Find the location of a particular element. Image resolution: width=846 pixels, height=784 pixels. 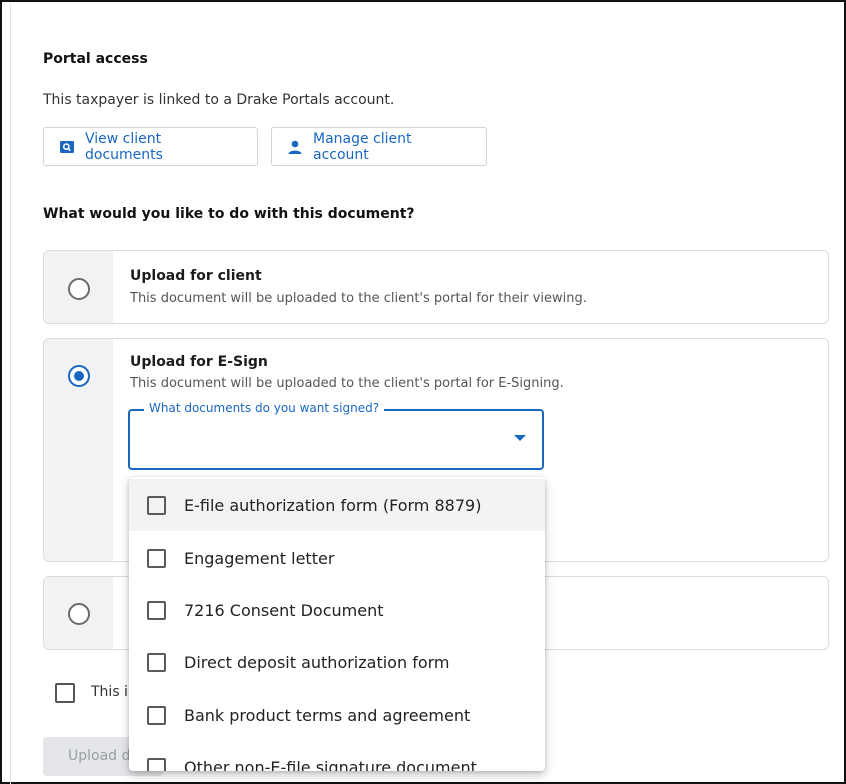

menu-item-label: Engagement letter is located at coordinates (259, 558).